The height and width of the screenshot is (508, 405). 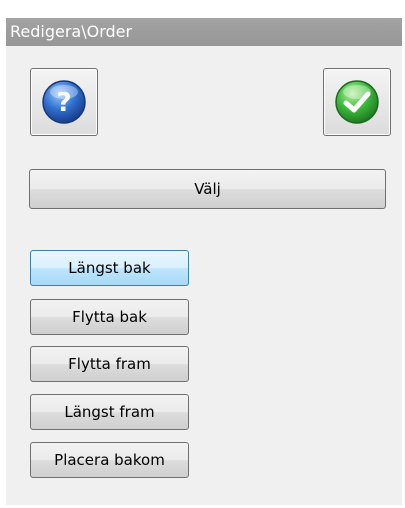 I want to click on checkmark-icon, so click(x=357, y=102).